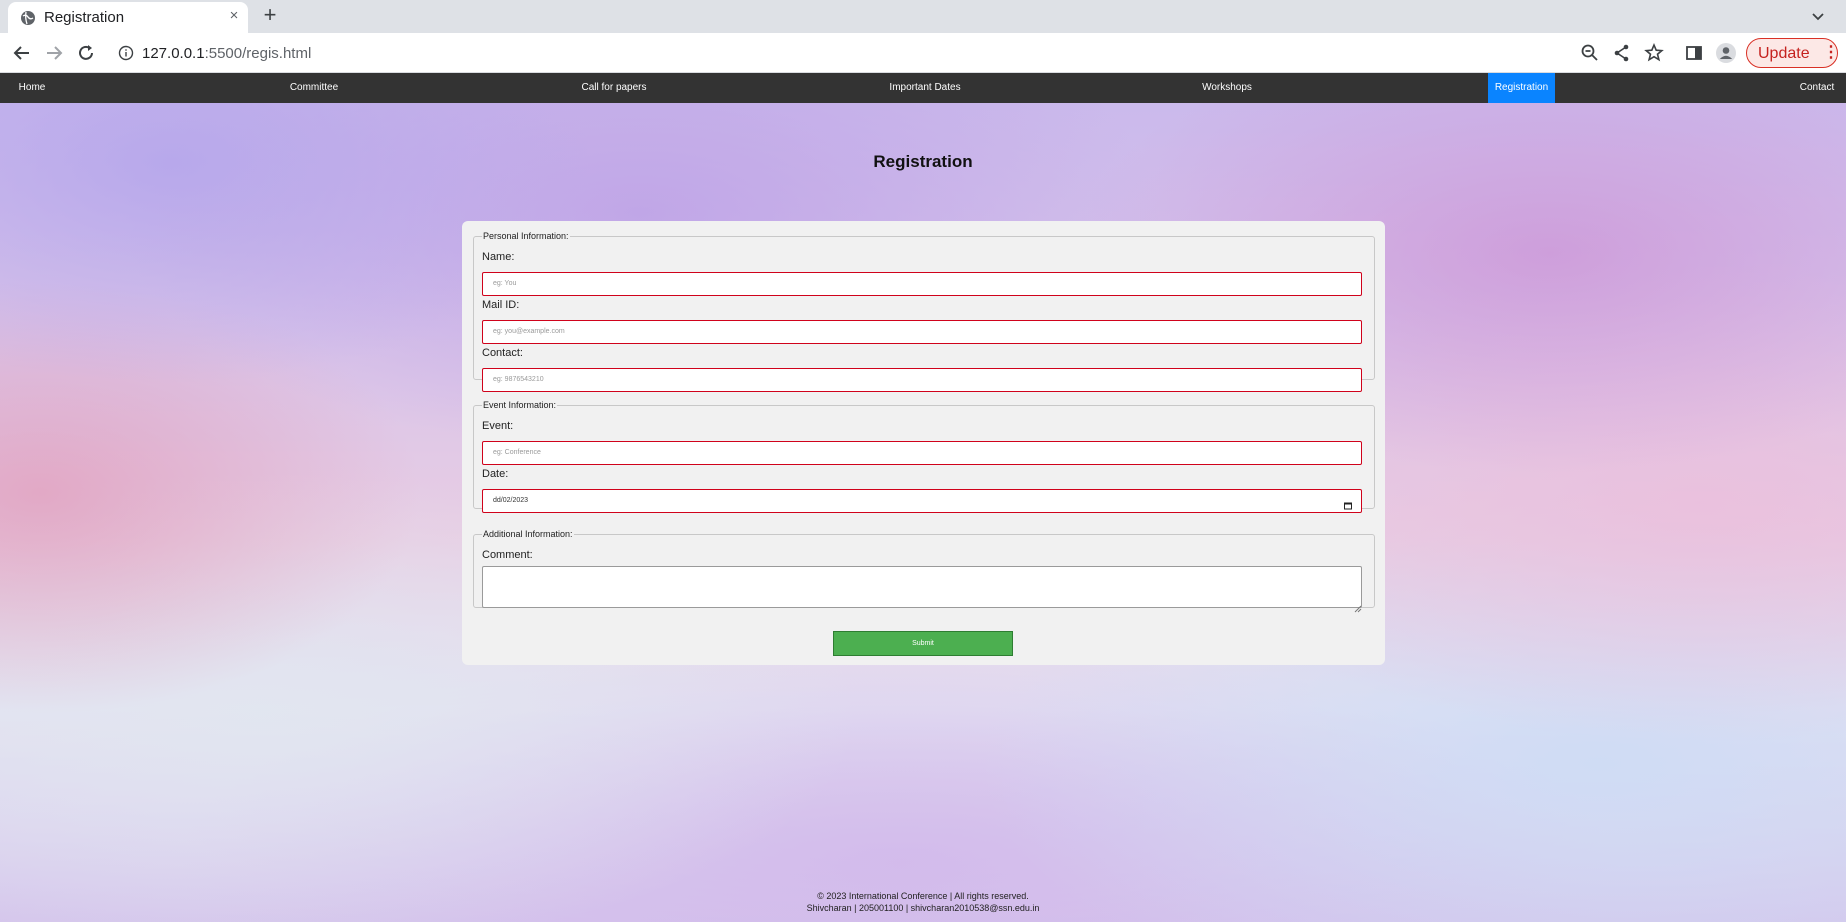 The width and height of the screenshot is (1846, 922). What do you see at coordinates (529, 331) in the screenshot?
I see `mail-placeholder: eg: you@example.com` at bounding box center [529, 331].